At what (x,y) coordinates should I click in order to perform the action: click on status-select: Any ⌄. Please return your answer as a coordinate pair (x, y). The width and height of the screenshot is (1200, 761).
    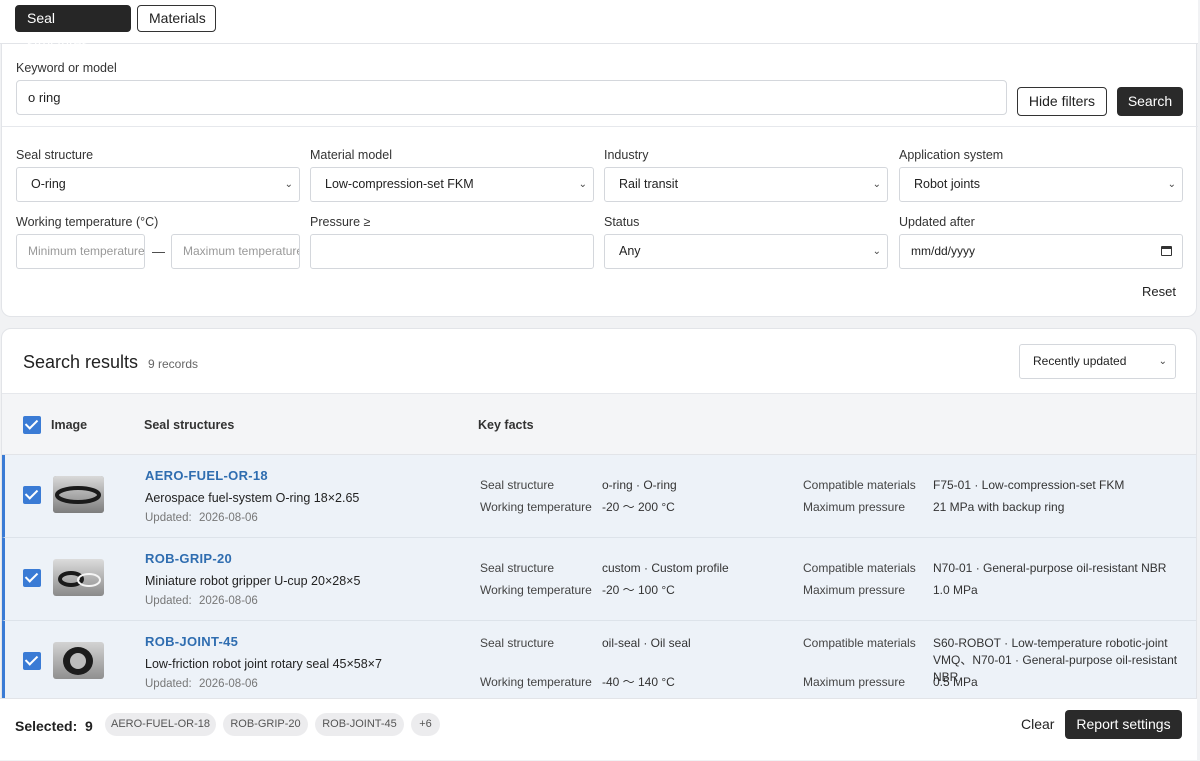
    Looking at the image, I should click on (746, 251).